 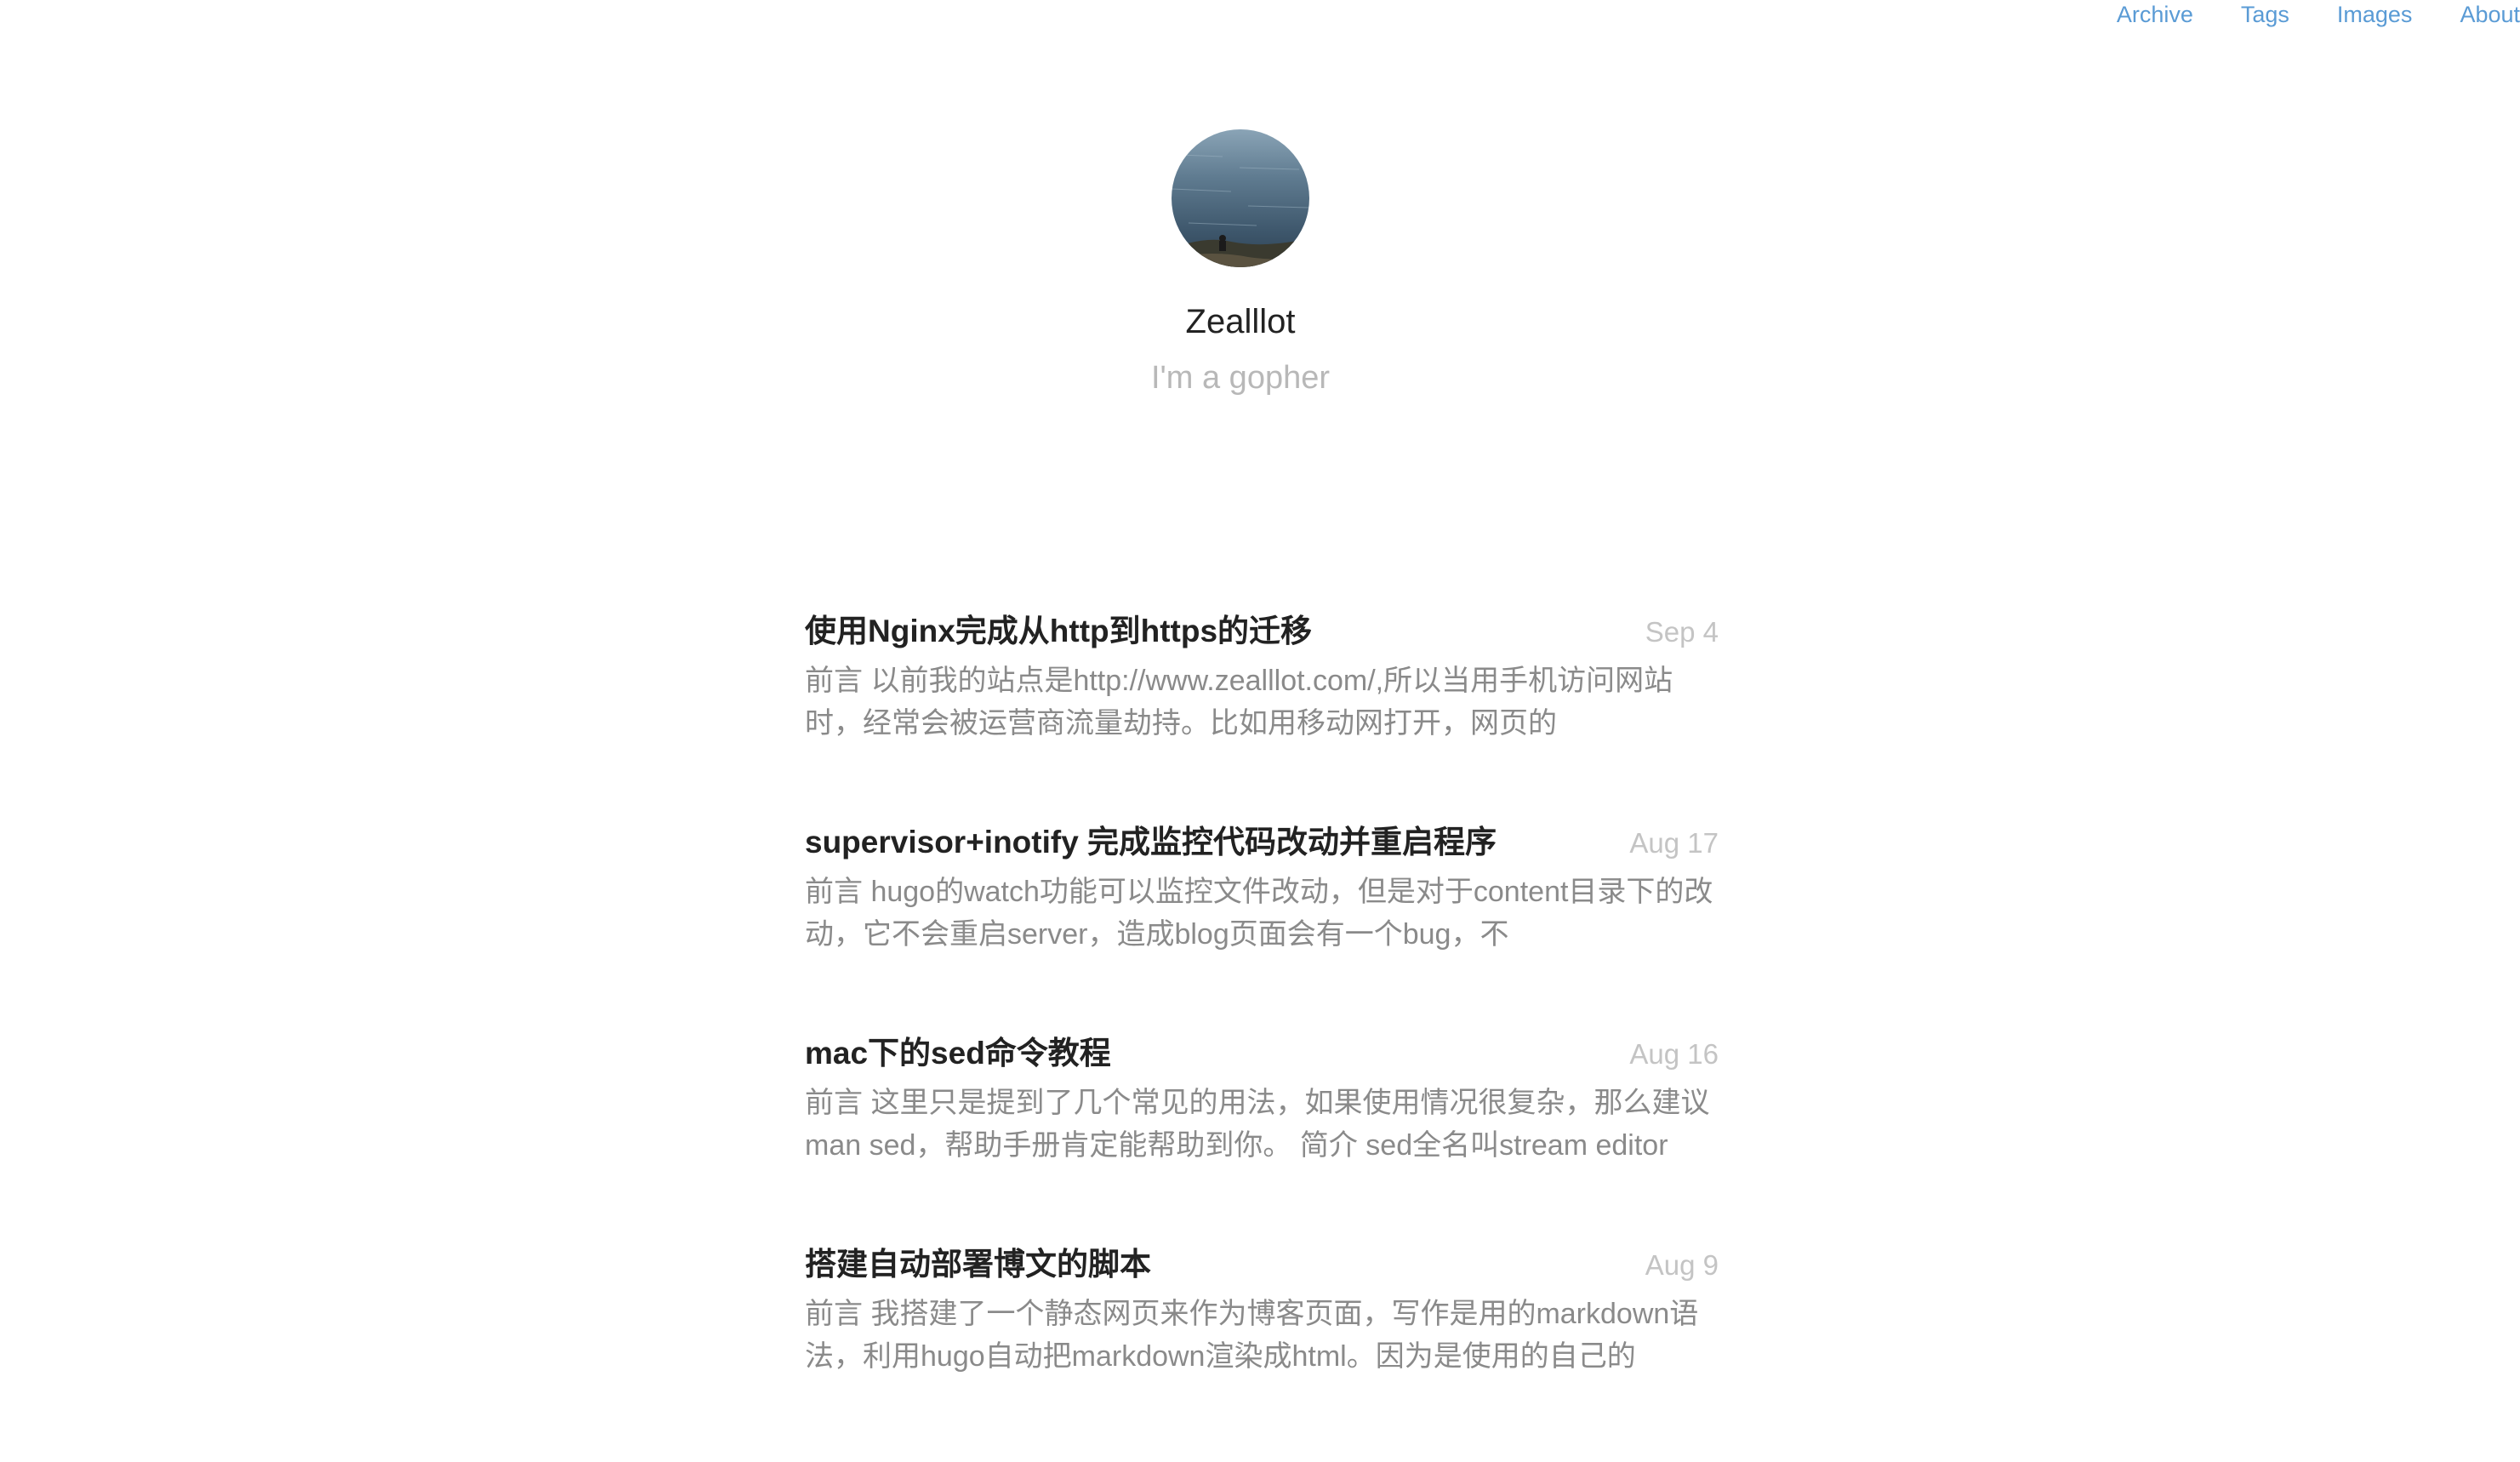 I want to click on nav-about-link: About, so click(x=2490, y=14).